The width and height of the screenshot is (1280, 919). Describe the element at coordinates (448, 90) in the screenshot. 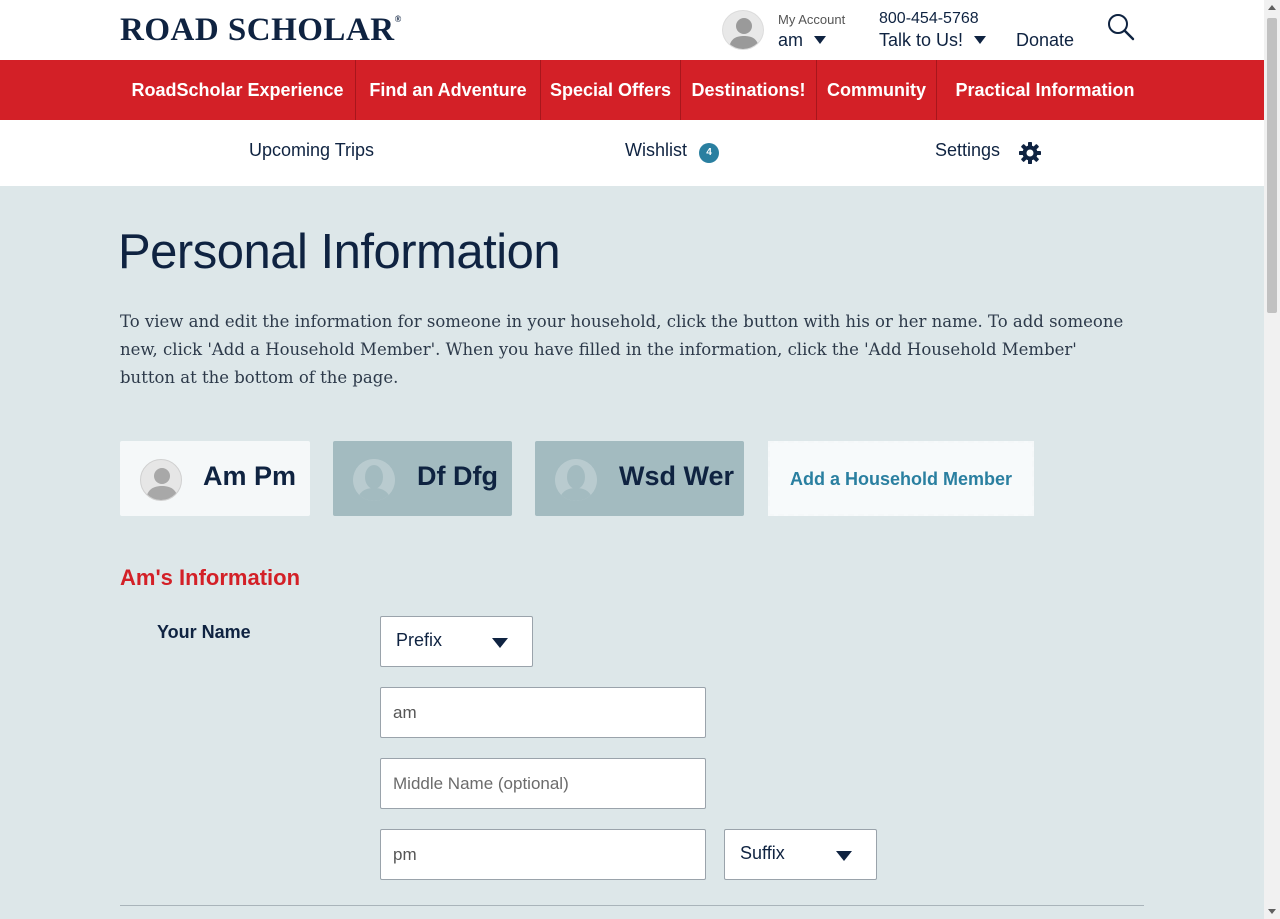

I see `nav-item-find-an-adventure: Find an Adventure` at that location.